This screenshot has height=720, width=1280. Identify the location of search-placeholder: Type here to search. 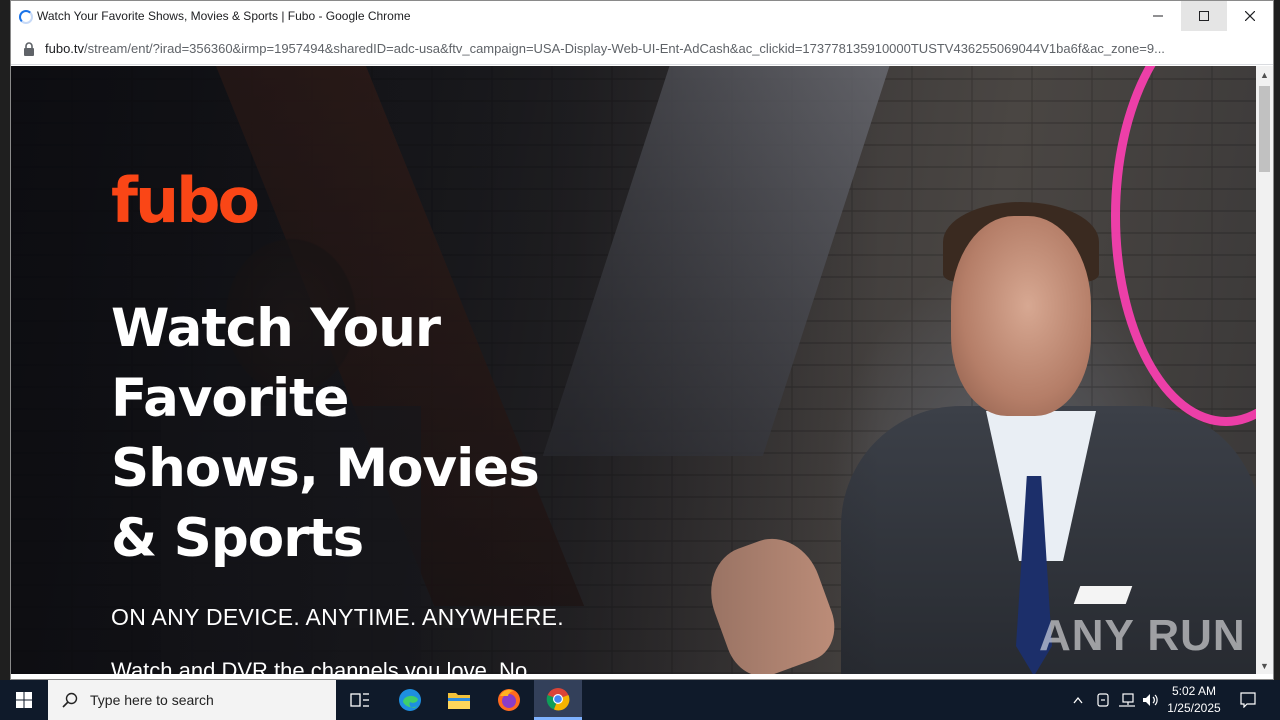
(152, 700).